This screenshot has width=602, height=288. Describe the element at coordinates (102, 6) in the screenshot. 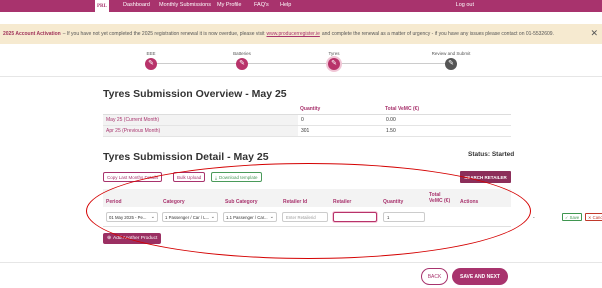

I see `logo: PRL` at that location.